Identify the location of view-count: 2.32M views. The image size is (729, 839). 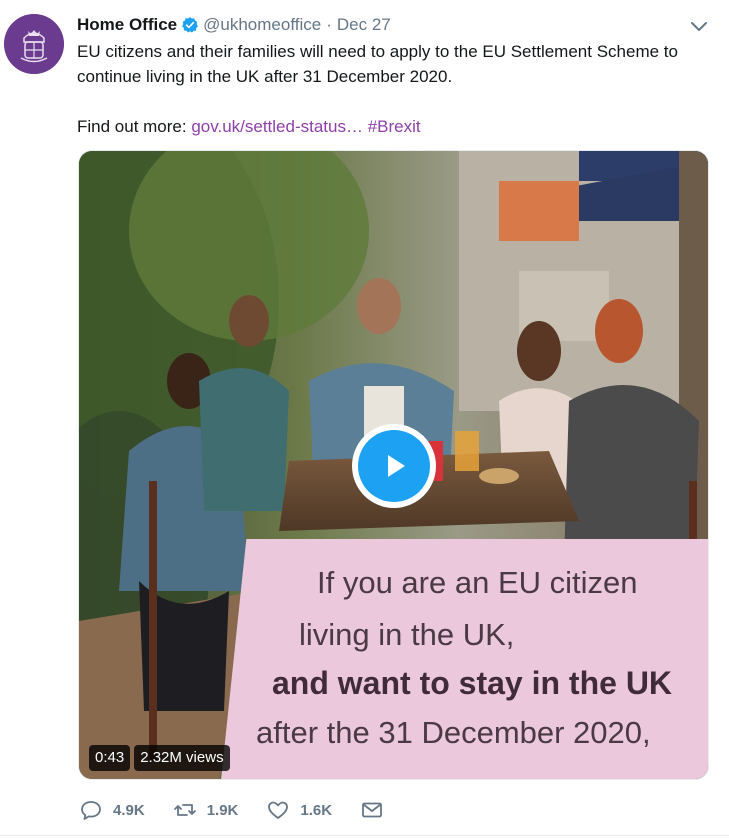
(182, 758).